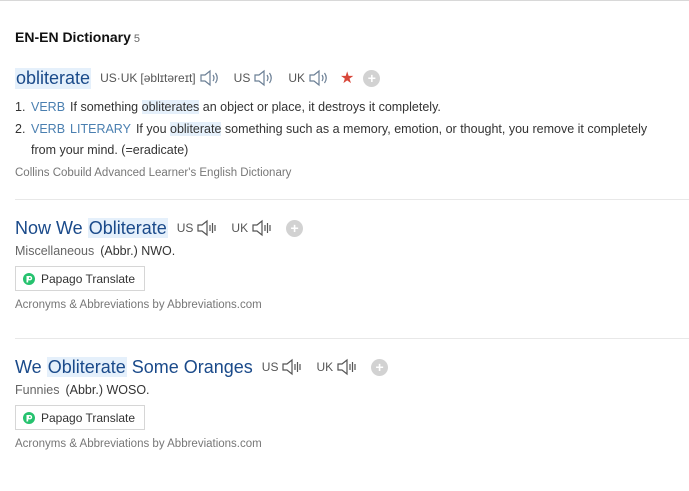 Image resolution: width=689 pixels, height=491 pixels. I want to click on category-label: Funnies, so click(37, 390).